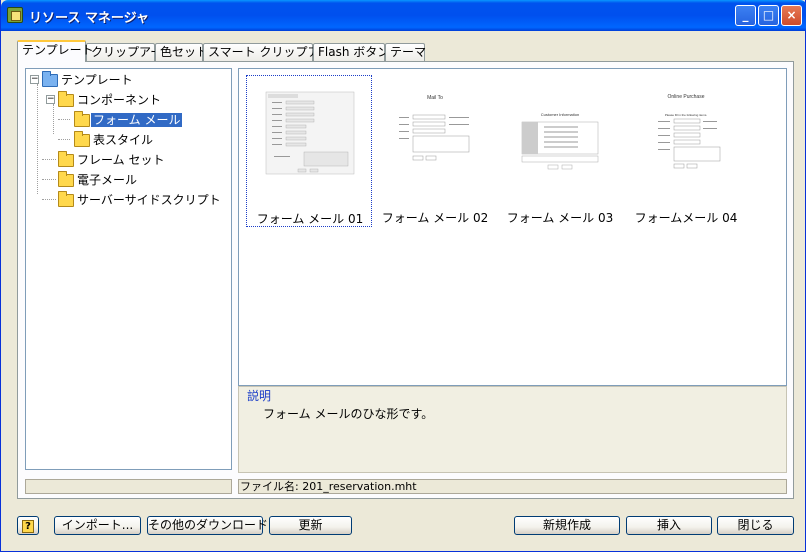  I want to click on refresh-button: 更新, so click(310, 525).